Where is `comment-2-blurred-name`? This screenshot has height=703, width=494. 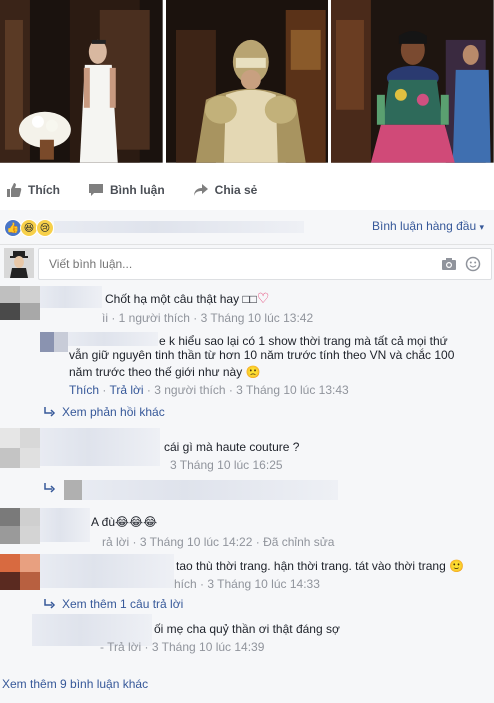
comment-2-blurred-name is located at coordinates (100, 447).